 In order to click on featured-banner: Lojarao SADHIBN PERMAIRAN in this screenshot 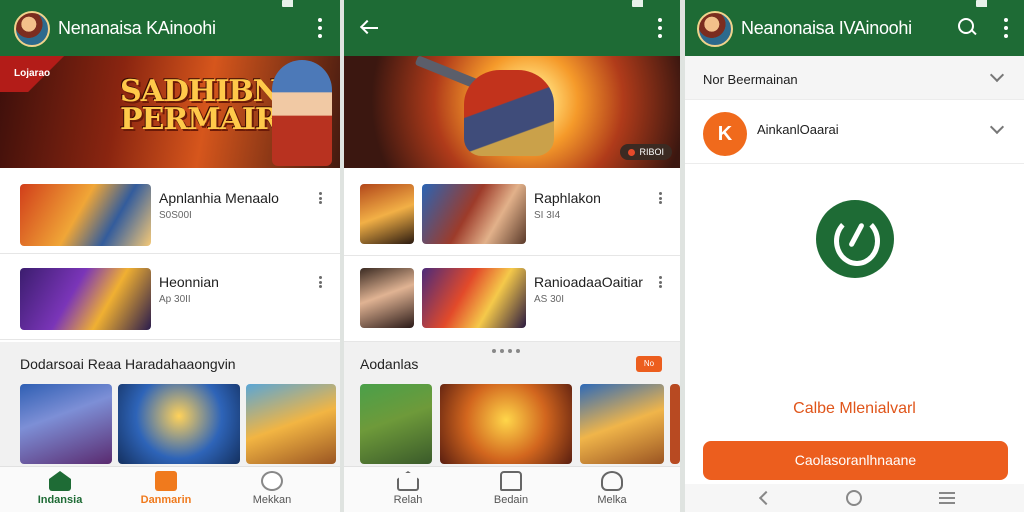, I will do `click(170, 112)`.